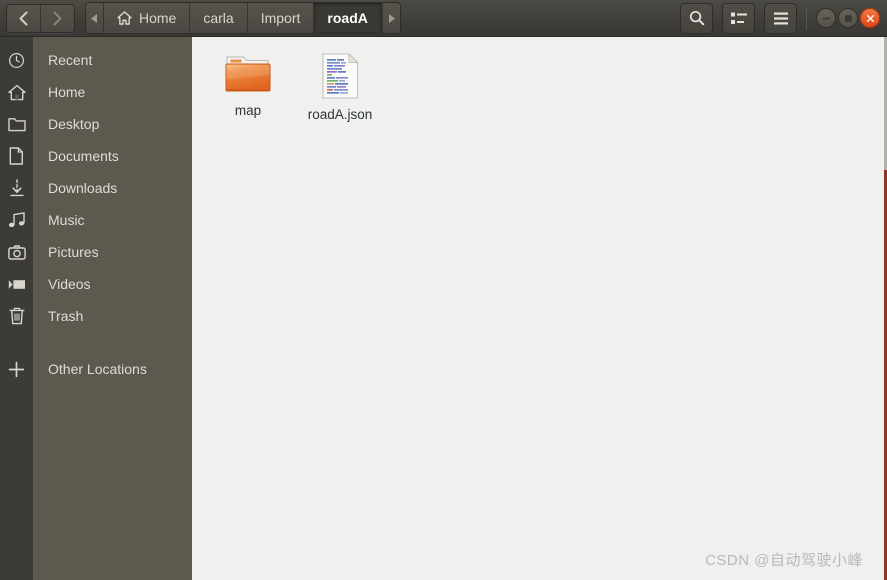 This screenshot has width=887, height=580. I want to click on trash-icon, so click(16, 316).